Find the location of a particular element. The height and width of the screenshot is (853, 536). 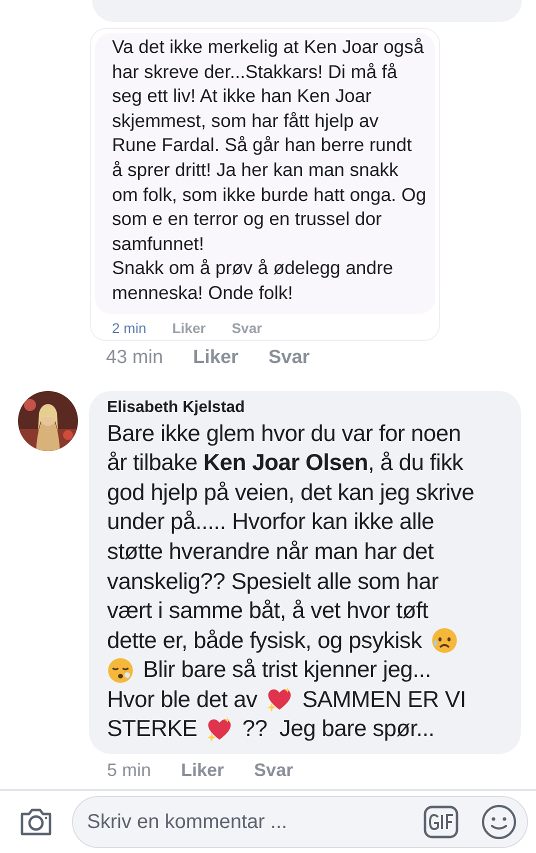

camera-icon is located at coordinates (36, 822).